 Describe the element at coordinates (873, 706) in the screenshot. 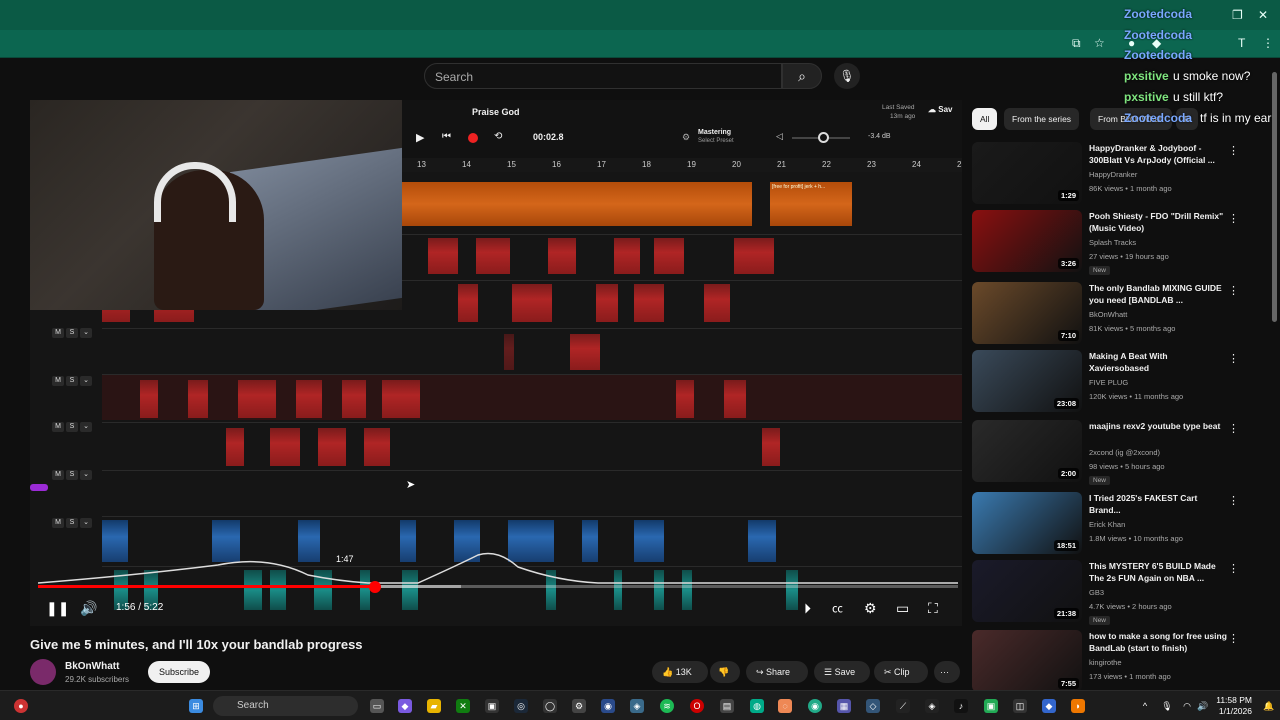

I see `app-icon-9: ◇` at that location.